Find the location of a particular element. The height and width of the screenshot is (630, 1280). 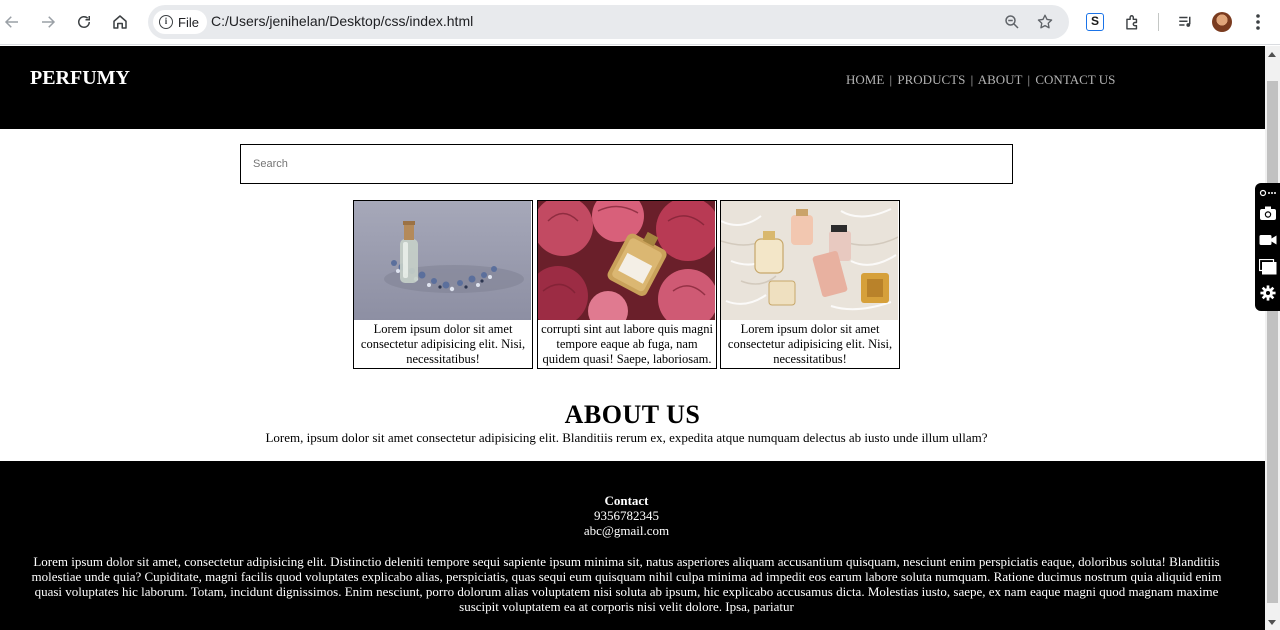

footer-contact-heading: Contact is located at coordinates (626, 500).